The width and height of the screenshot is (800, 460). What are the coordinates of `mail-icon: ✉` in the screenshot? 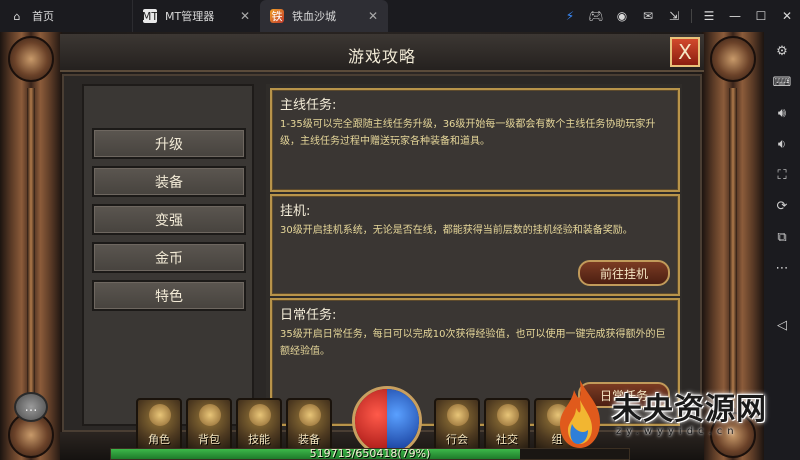 It's located at (648, 16).